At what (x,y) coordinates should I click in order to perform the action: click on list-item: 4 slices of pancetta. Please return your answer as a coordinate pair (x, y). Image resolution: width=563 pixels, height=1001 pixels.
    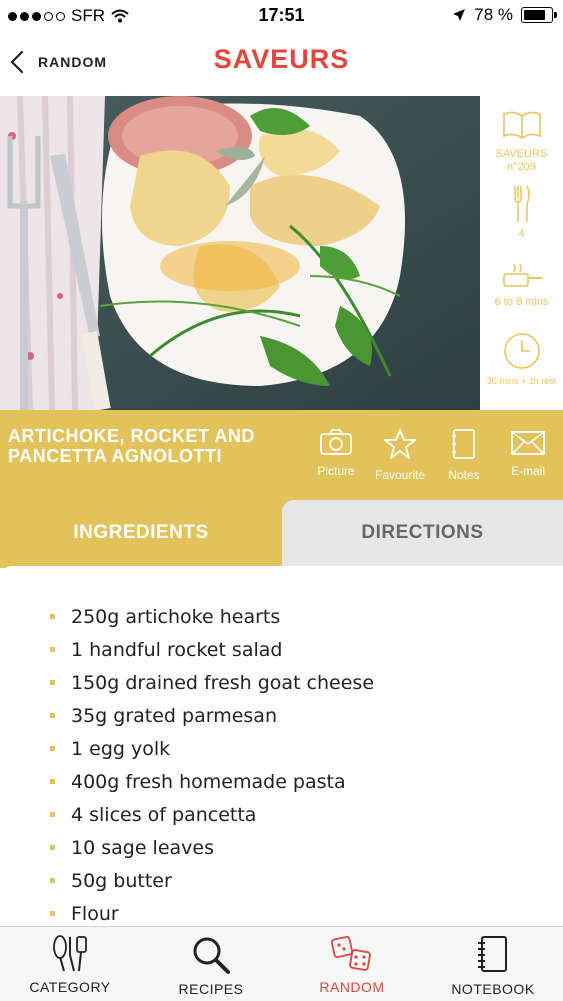
    Looking at the image, I should click on (212, 814).